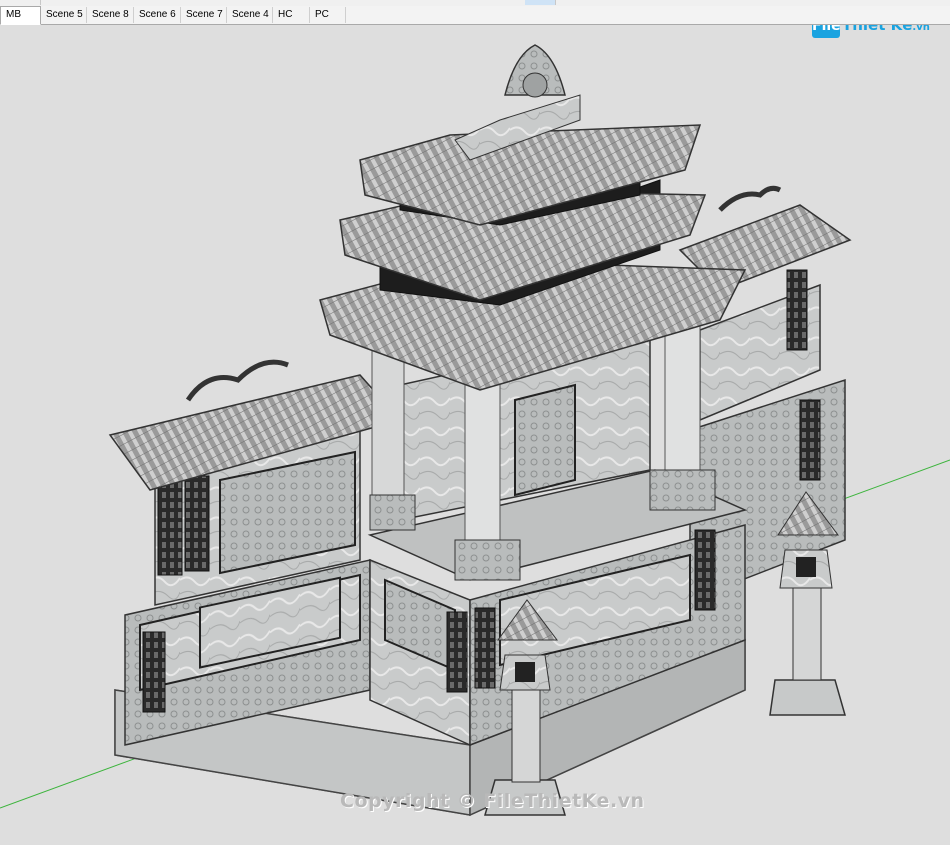 This screenshot has width=950, height=845. What do you see at coordinates (826, 31) in the screenshot?
I see `logo-mark: File` at bounding box center [826, 31].